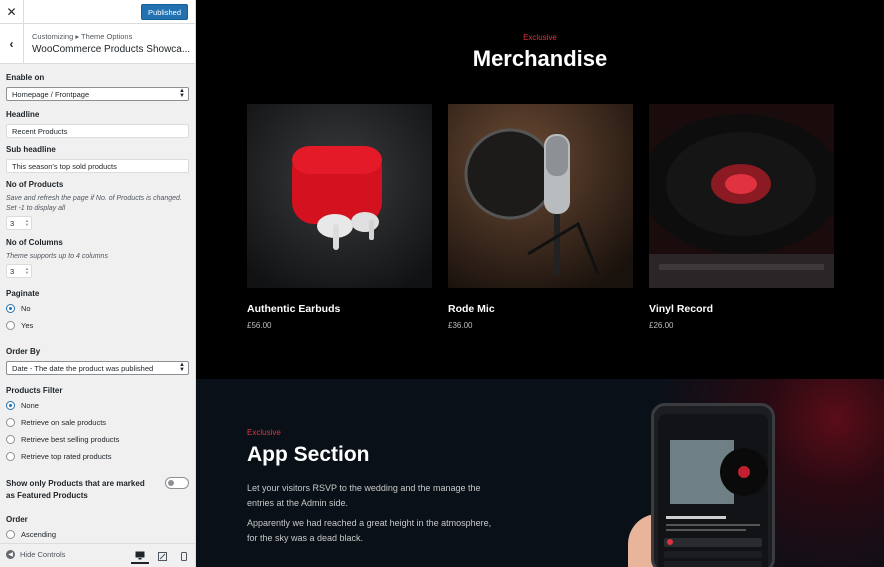 Image resolution: width=884 pixels, height=567 pixels. Describe the element at coordinates (66, 456) in the screenshot. I see `radio-label: Retrieve top rated products` at that location.